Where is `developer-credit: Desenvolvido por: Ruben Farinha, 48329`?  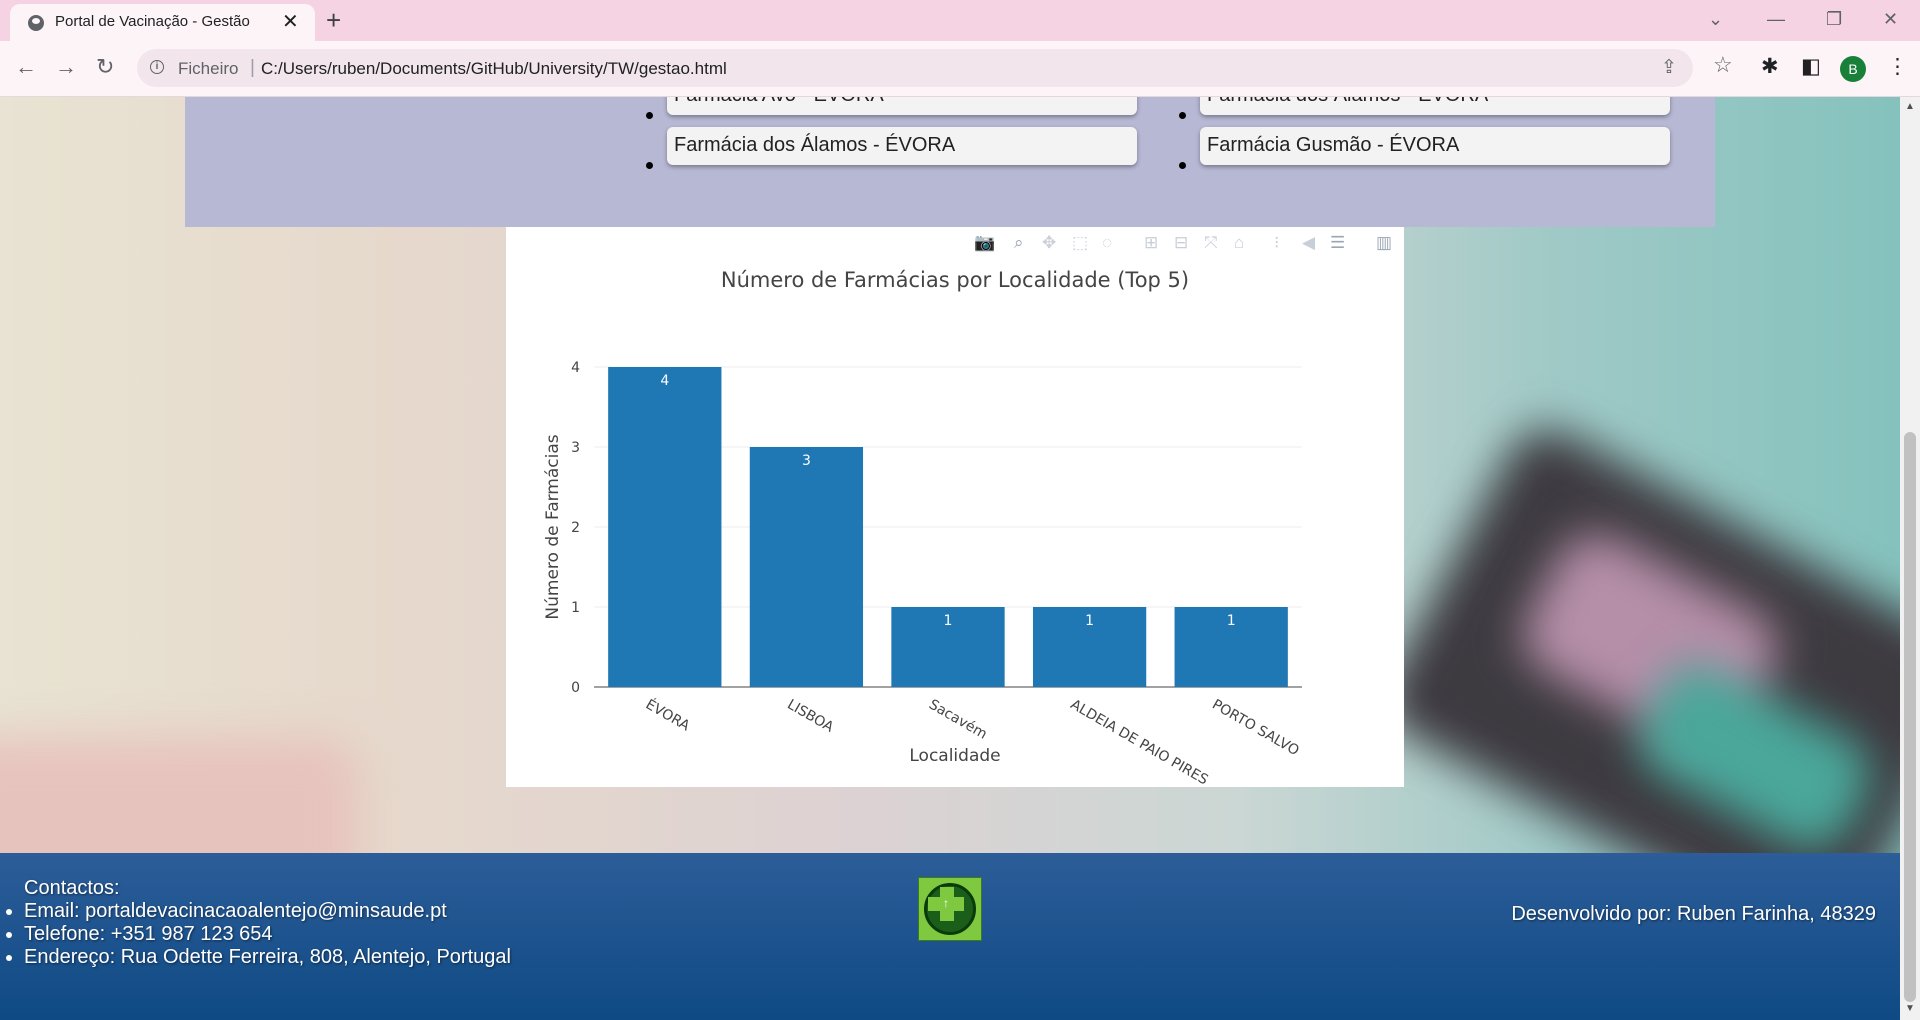 developer-credit: Desenvolvido por: Ruben Farinha, 48329 is located at coordinates (1693, 914).